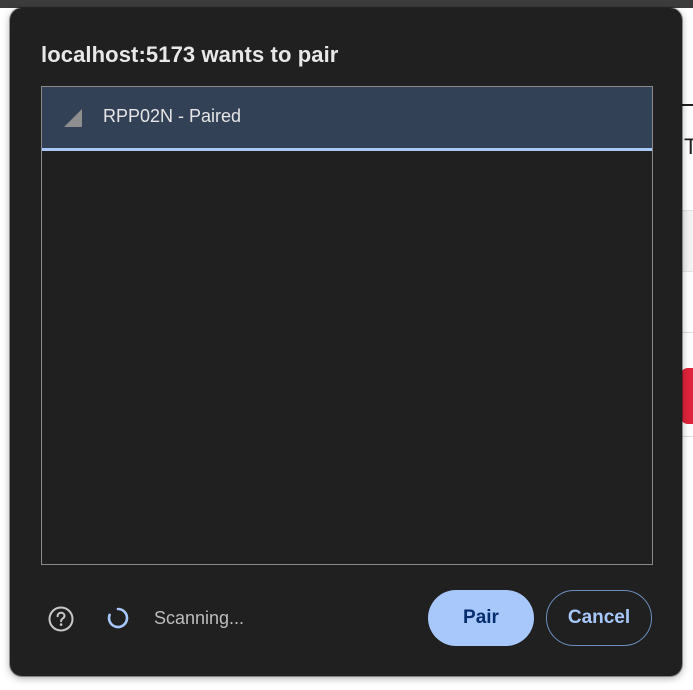 The width and height of the screenshot is (693, 690). I want to click on background-window-bar, so click(346, 4).